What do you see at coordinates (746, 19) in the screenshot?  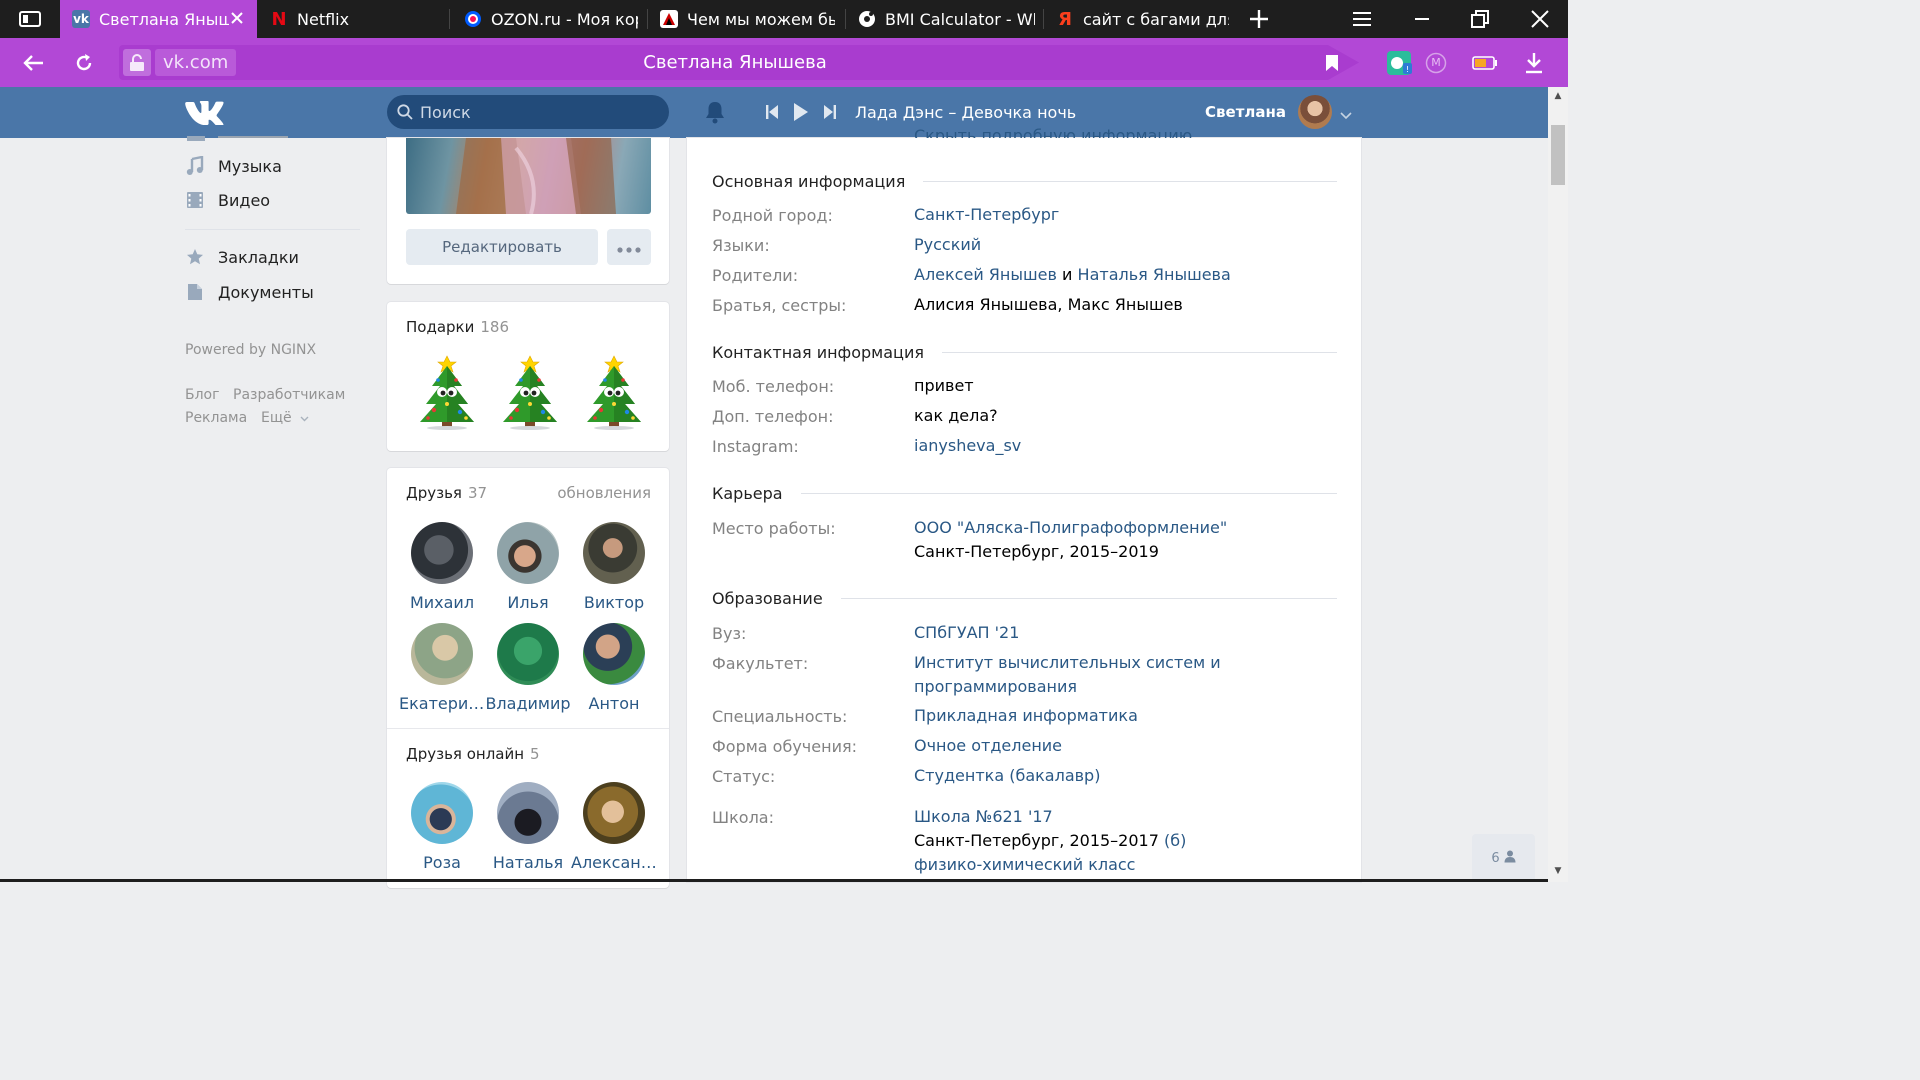 I see `tab-help: Чем мы можем быть полезны` at bounding box center [746, 19].